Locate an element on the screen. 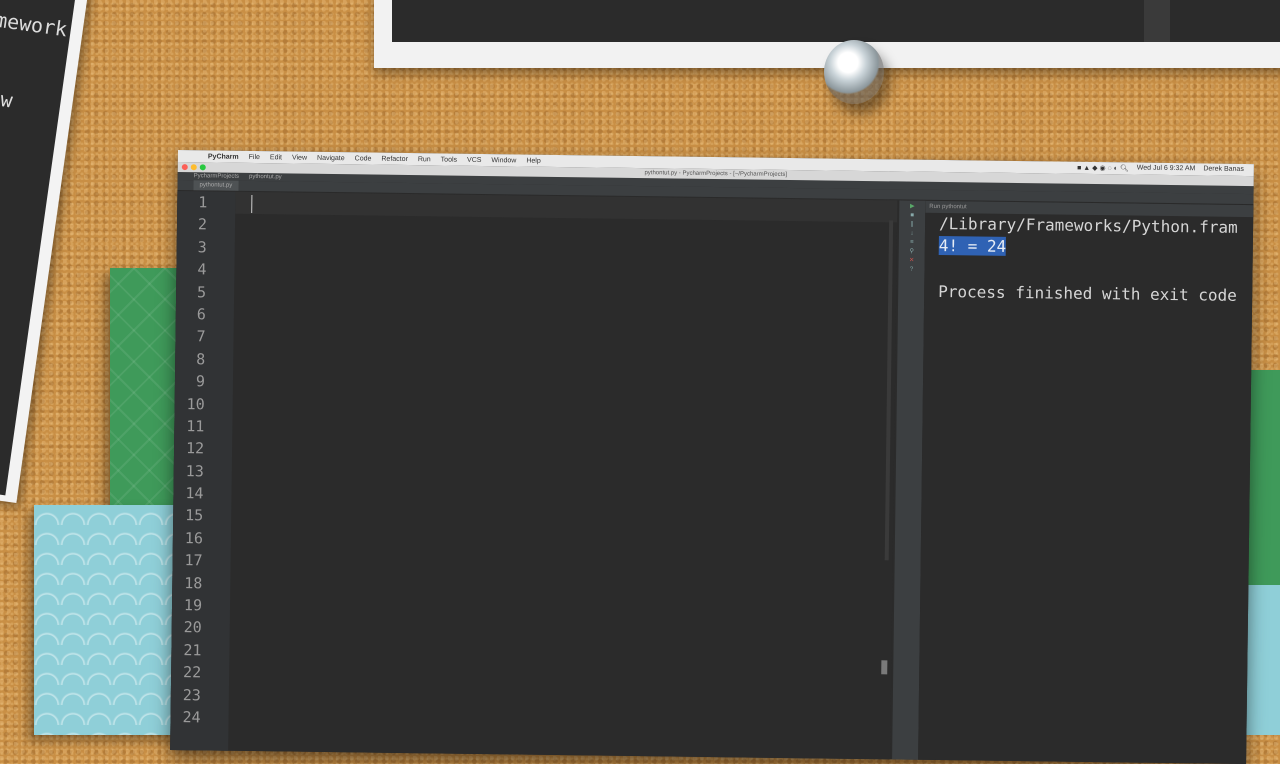 The image size is (1280, 764). breadcrumb-file: pythontut.py is located at coordinates (265, 177).